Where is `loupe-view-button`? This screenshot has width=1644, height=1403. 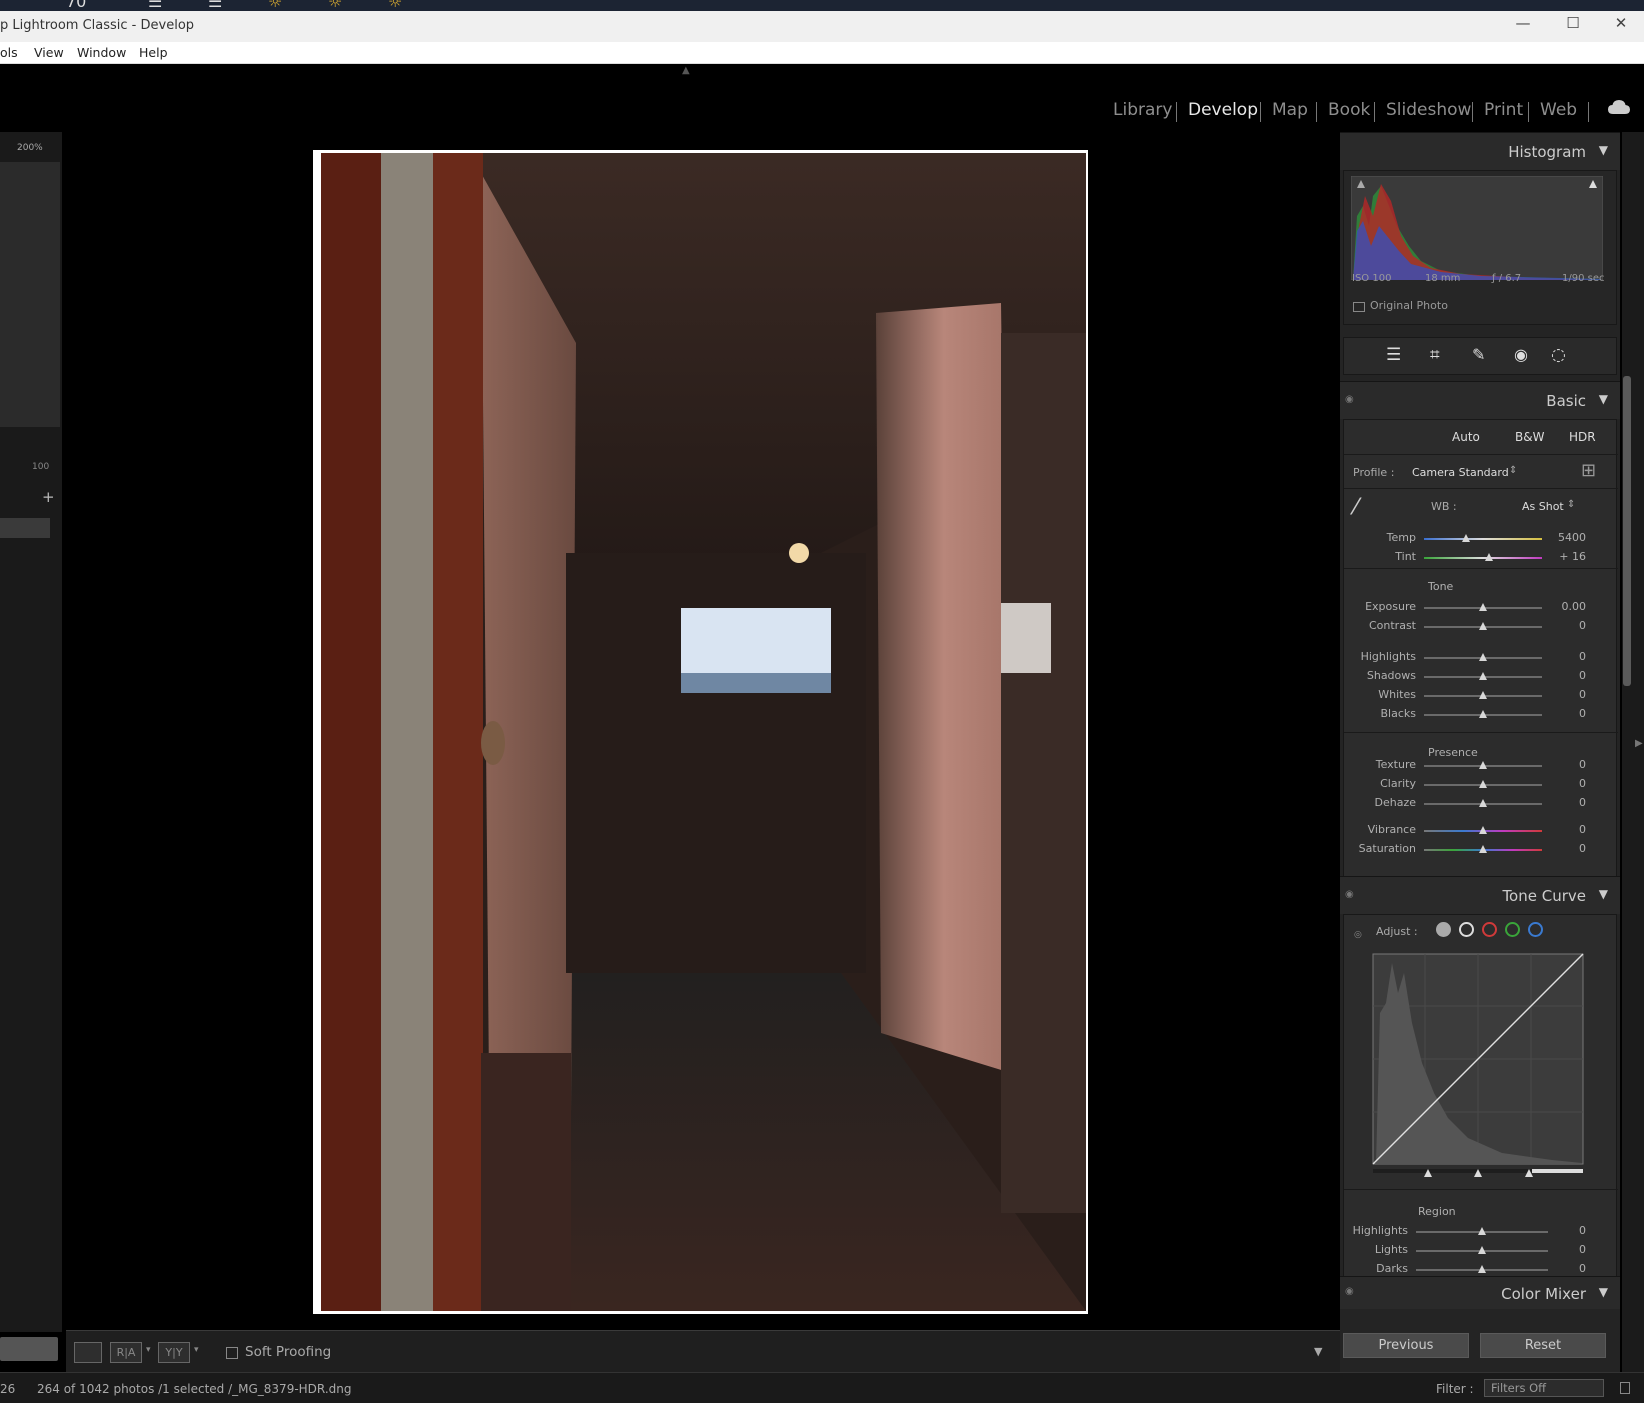
loupe-view-button is located at coordinates (88, 1352).